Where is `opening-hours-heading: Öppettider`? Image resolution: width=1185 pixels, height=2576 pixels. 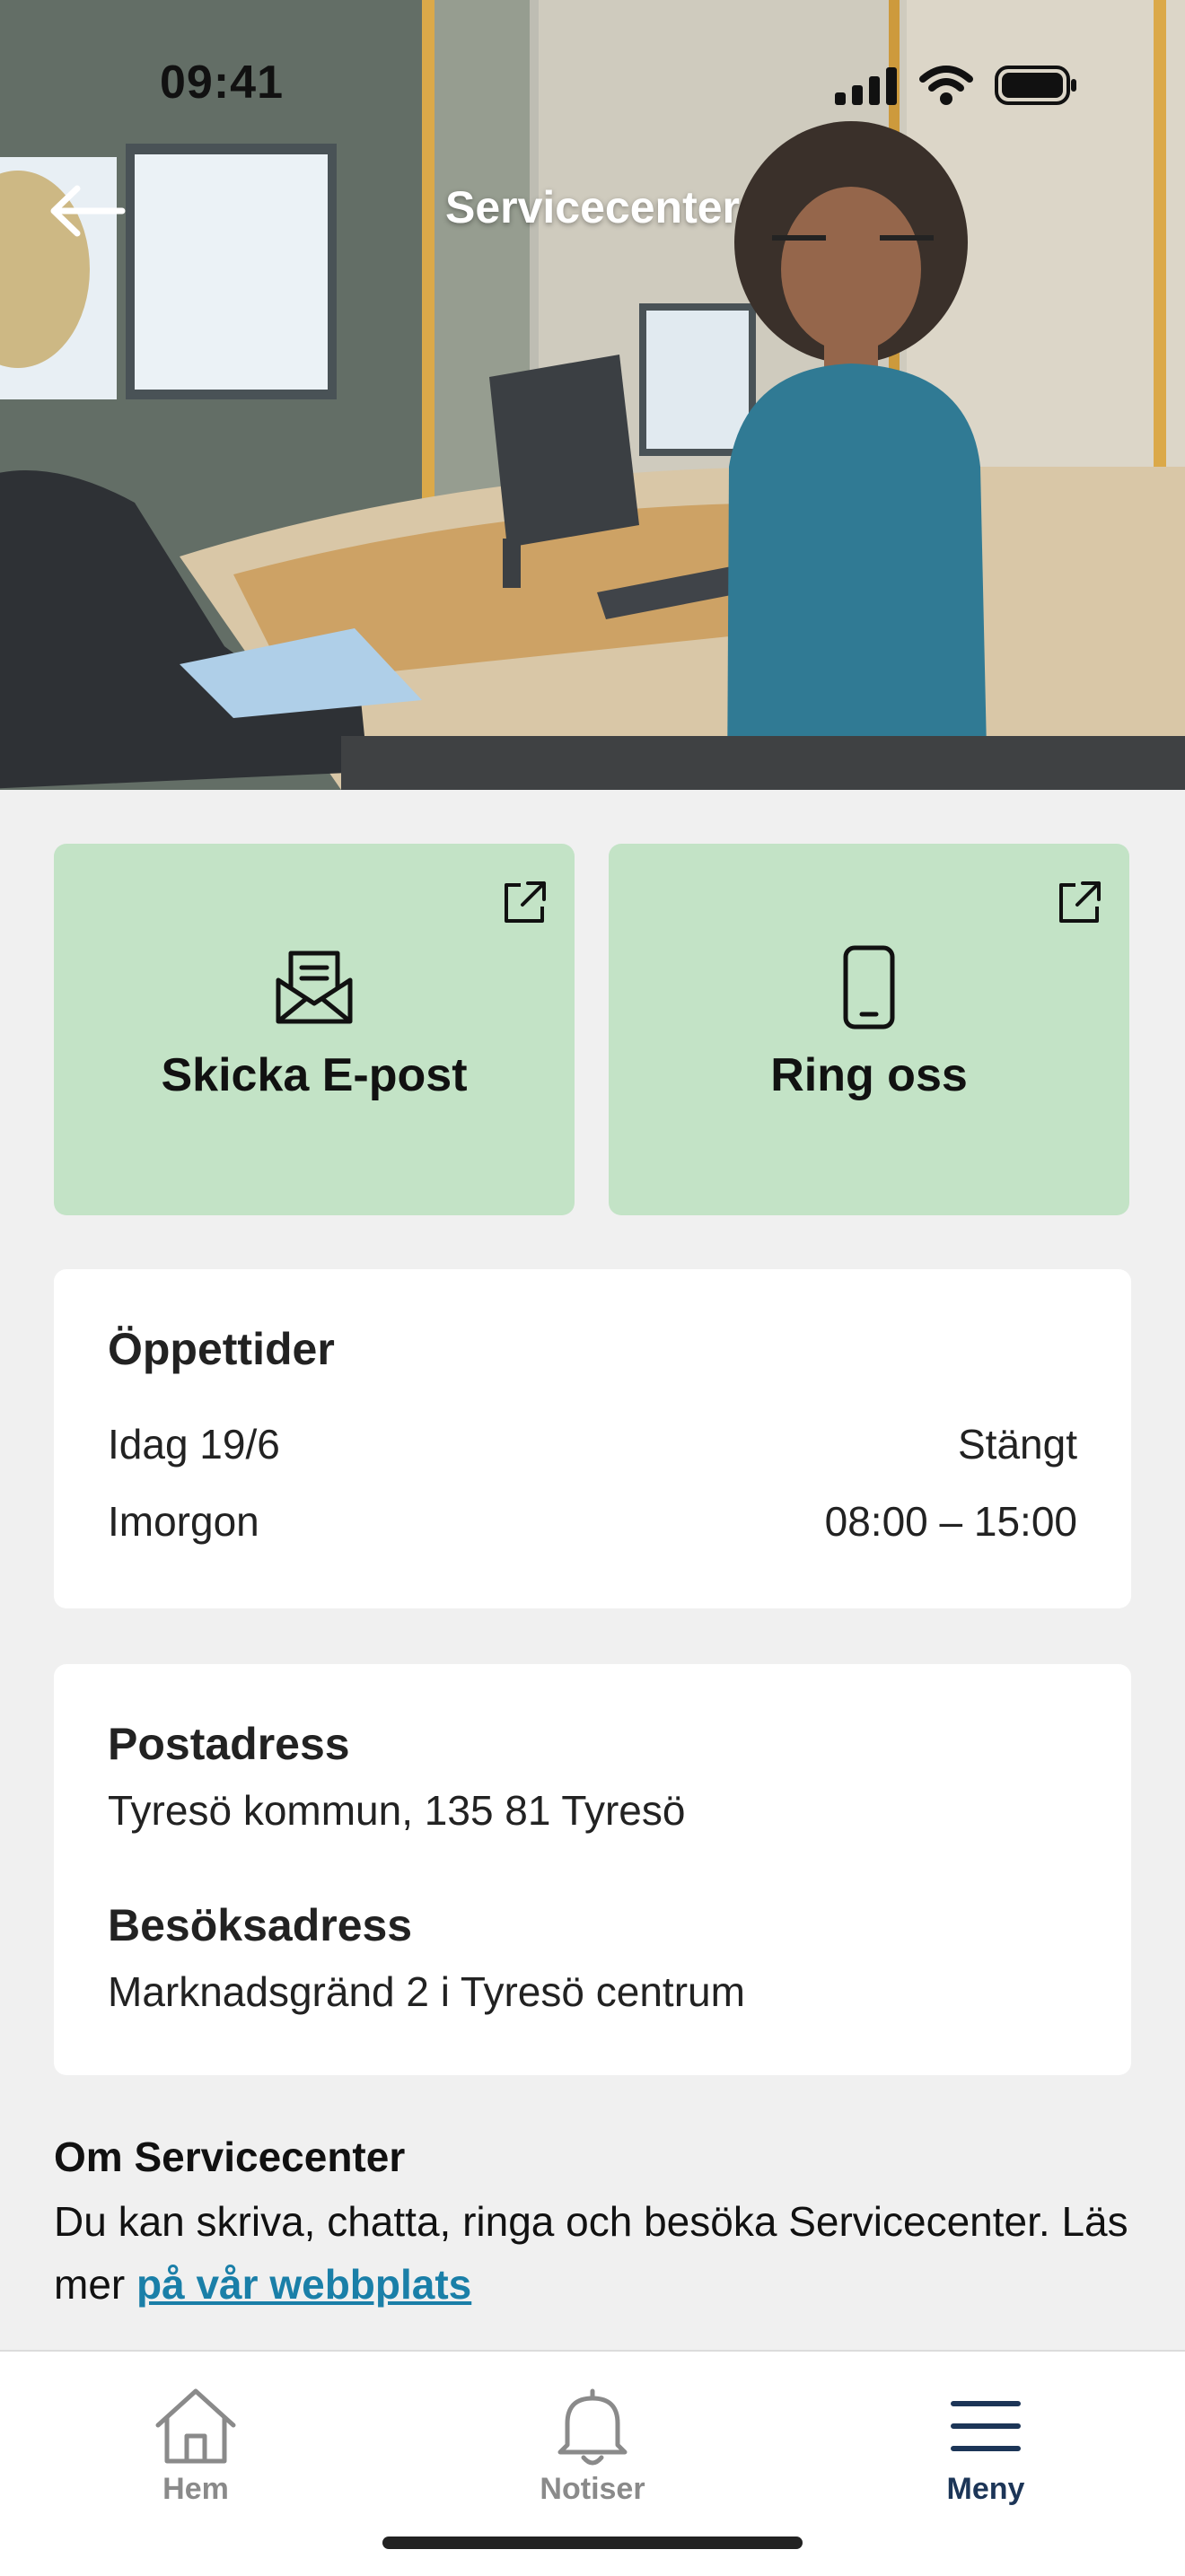 opening-hours-heading: Öppettider is located at coordinates (221, 1349).